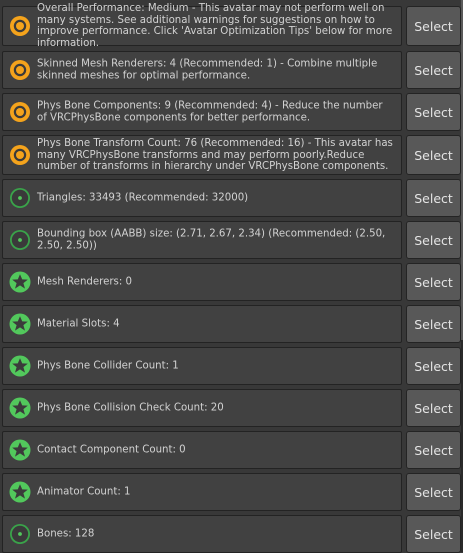 The image size is (463, 553). What do you see at coordinates (202, 282) in the screenshot?
I see `stat-message-box: Mesh Renderers: 0` at bounding box center [202, 282].